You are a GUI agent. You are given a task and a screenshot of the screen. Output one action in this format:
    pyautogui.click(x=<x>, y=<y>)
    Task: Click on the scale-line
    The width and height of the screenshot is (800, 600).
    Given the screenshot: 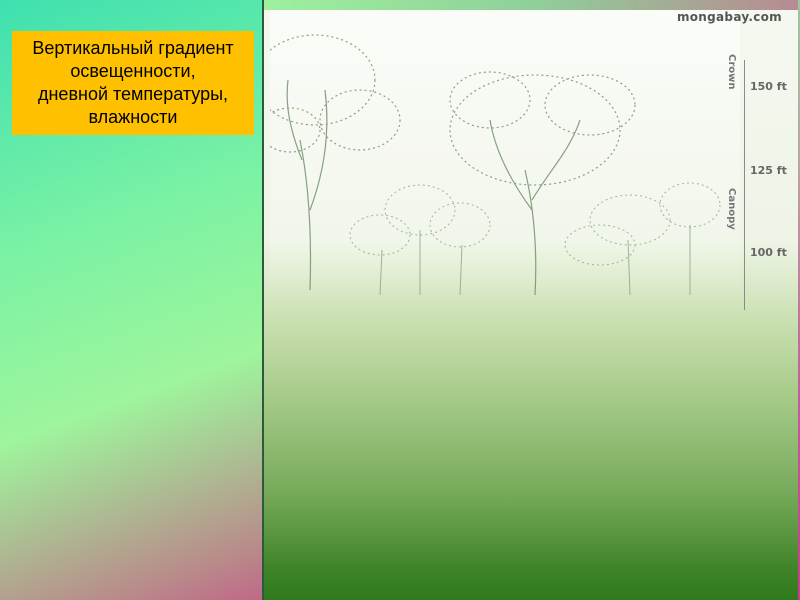 What is the action you would take?
    pyautogui.click(x=744, y=185)
    